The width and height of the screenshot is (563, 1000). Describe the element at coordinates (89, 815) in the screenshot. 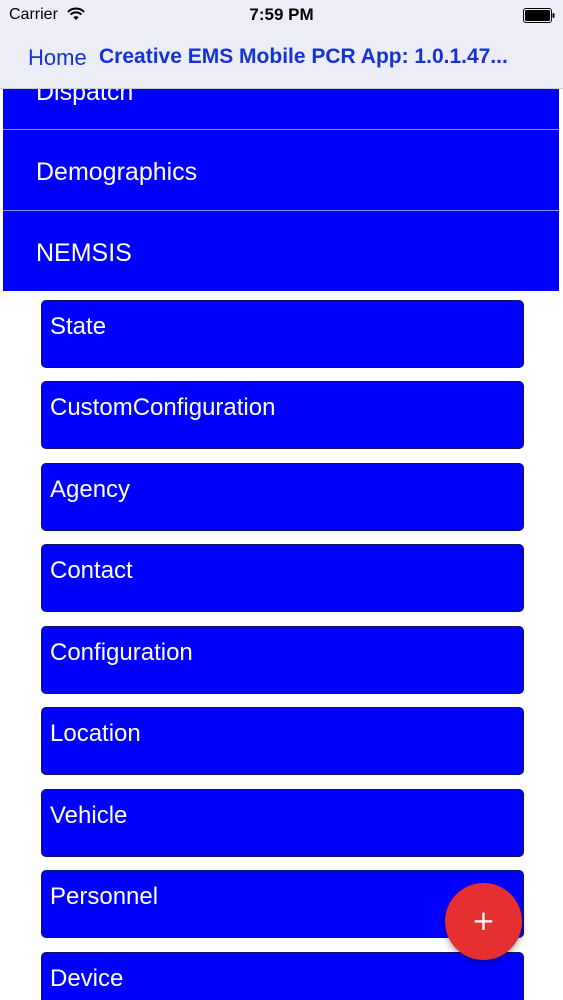

I see `nemsis-item-label: Vehicle` at that location.